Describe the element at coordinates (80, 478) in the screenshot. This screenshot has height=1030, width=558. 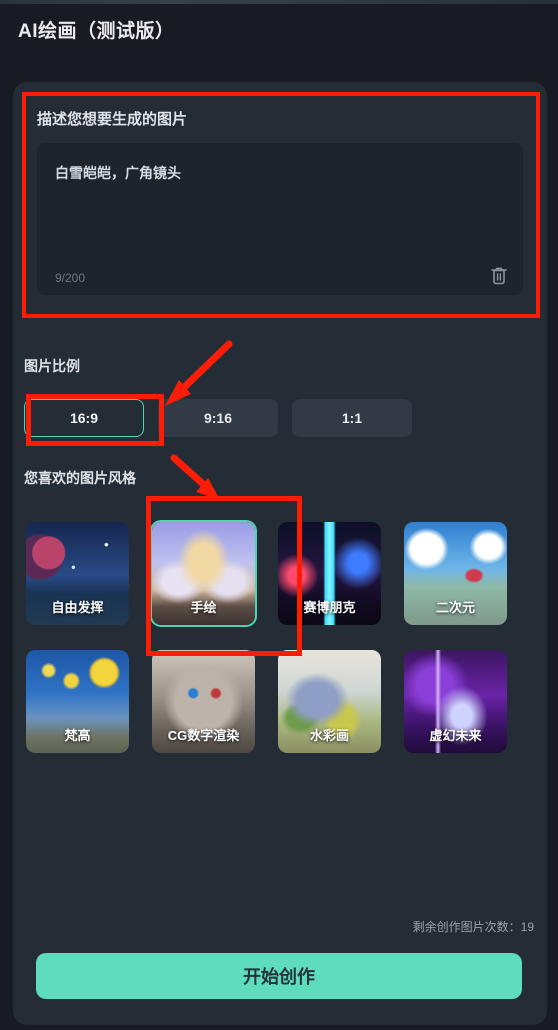
I see `style-section-label: 您喜欢的图片风格` at that location.